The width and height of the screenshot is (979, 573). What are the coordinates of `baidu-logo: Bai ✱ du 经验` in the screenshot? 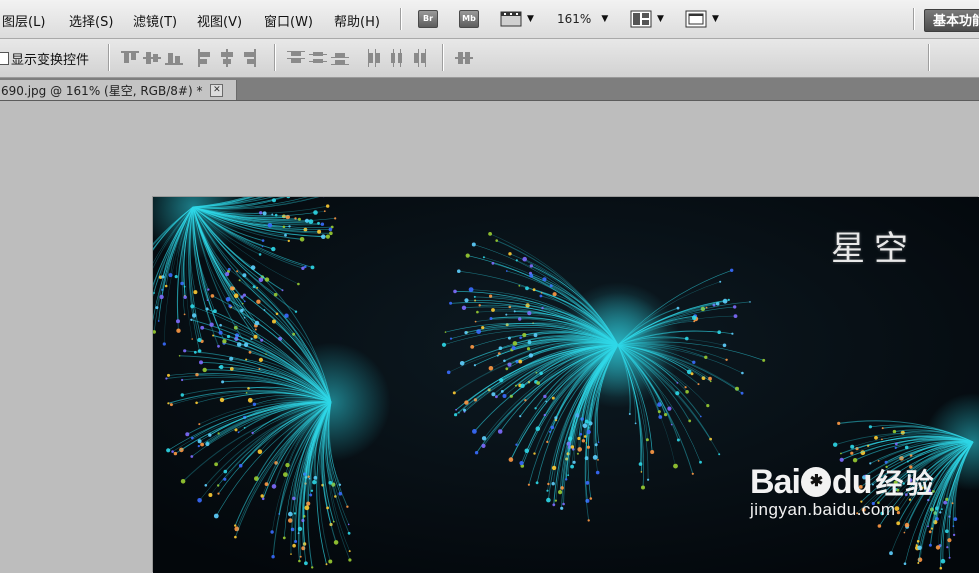 It's located at (842, 482).